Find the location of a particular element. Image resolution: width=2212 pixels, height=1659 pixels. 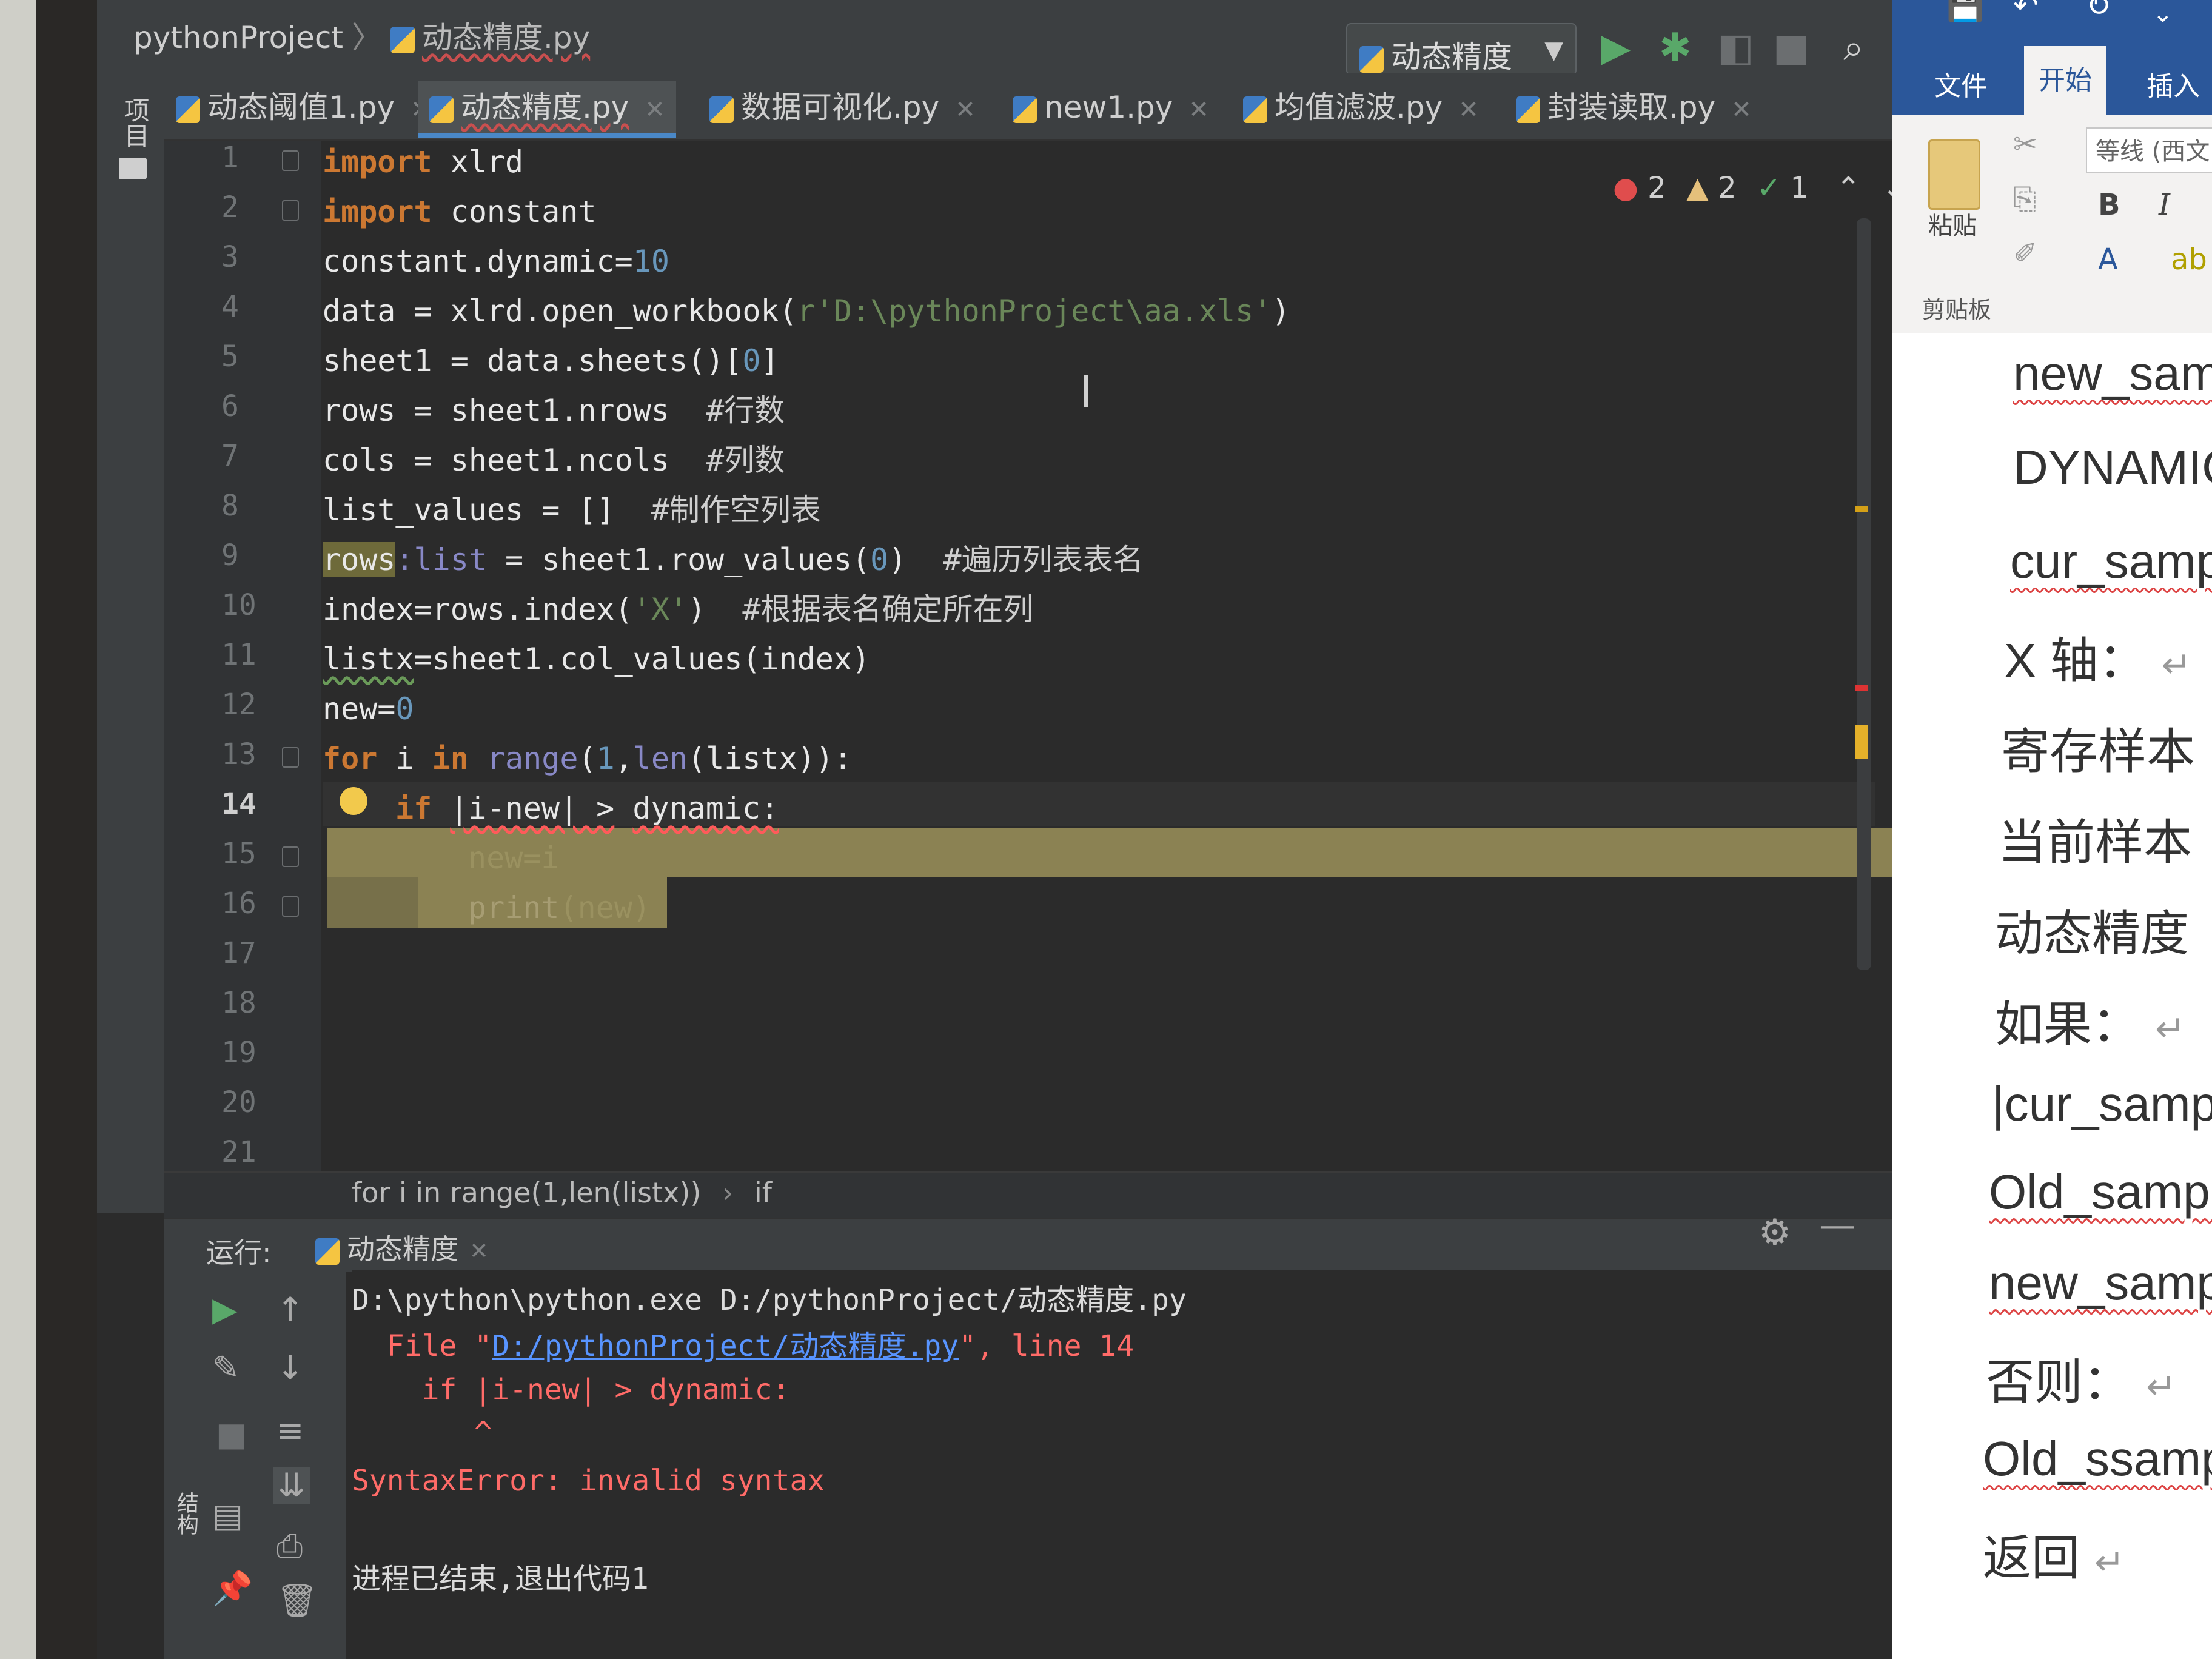

tab-dynamic-precision: 动态精度.py ✕ is located at coordinates (547, 109).